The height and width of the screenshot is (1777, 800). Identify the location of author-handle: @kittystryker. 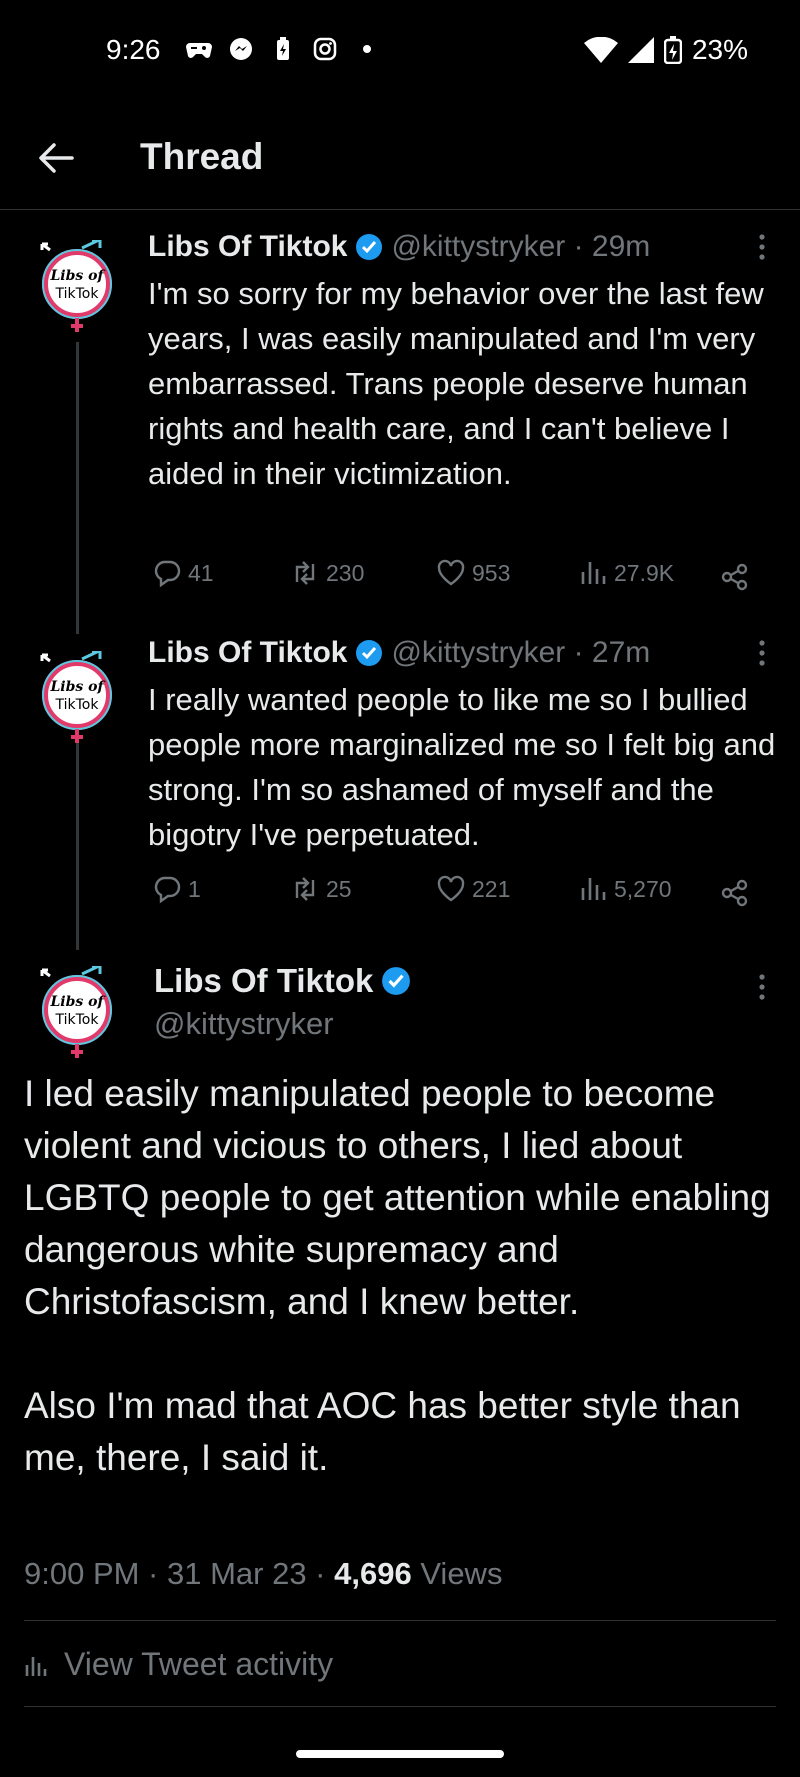
(244, 1024).